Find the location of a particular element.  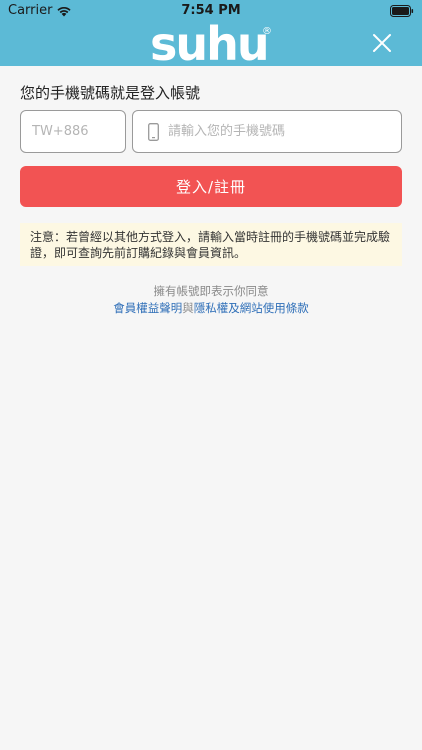

login-title: 您的手機號碼就是登入帳號 is located at coordinates (110, 93).